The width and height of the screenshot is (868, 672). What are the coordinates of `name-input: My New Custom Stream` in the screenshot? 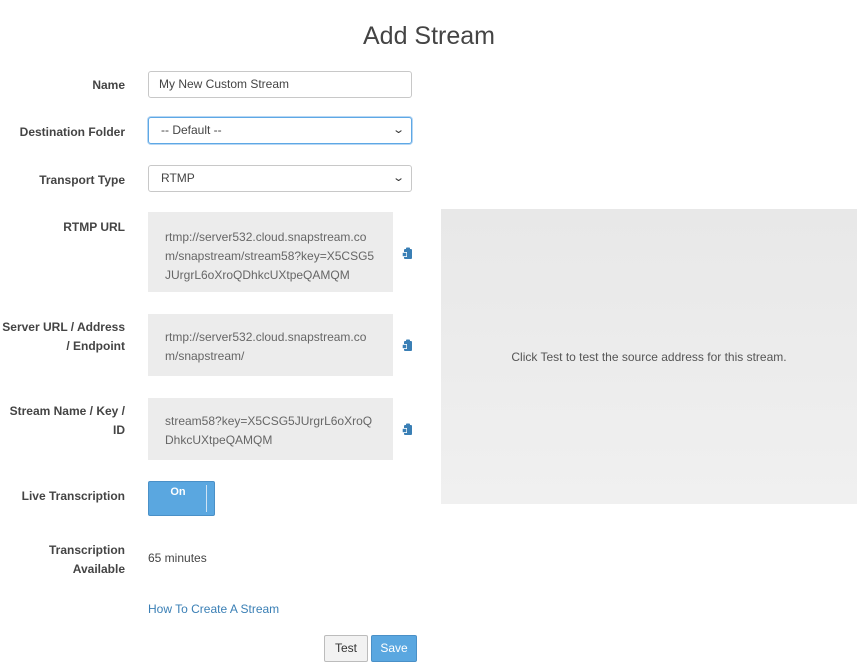 It's located at (280, 84).